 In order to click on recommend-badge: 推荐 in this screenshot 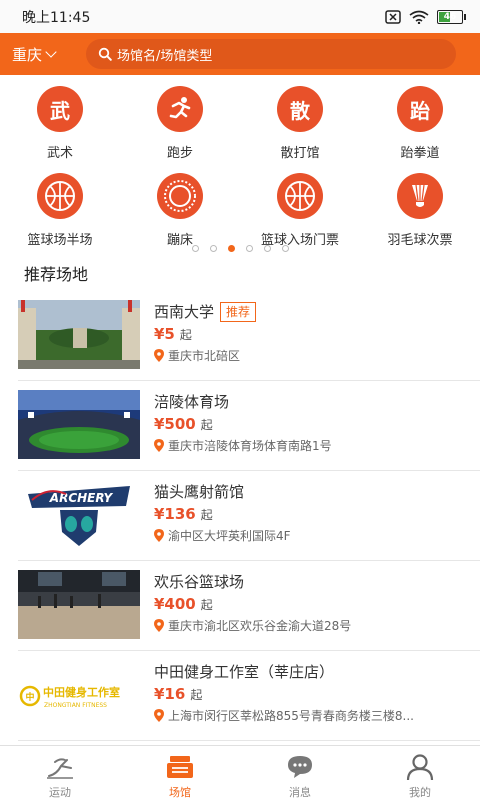, I will do `click(238, 311)`.